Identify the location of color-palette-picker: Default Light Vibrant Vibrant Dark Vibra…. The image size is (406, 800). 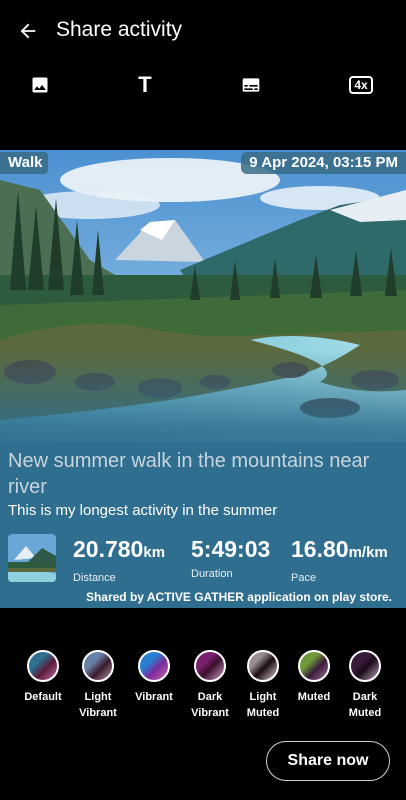
(203, 685).